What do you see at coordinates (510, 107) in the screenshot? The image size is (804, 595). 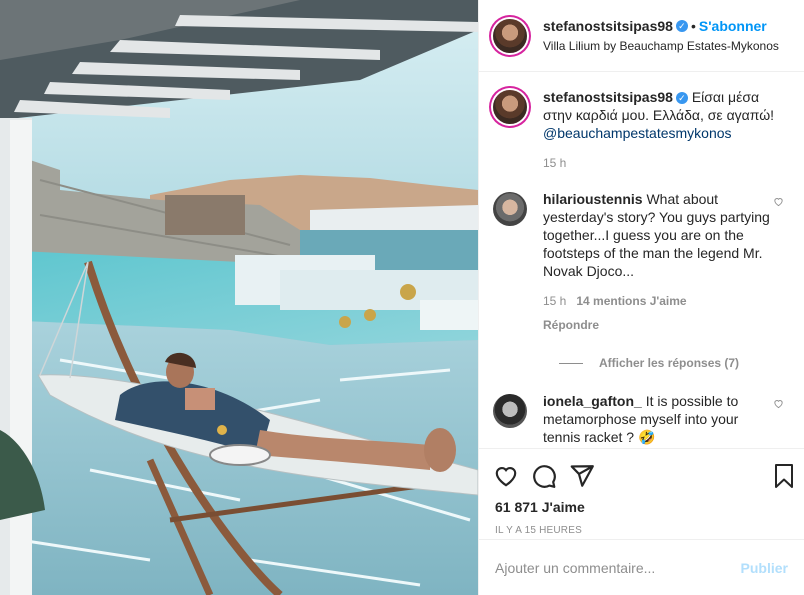 I see `caption-avatar` at bounding box center [510, 107].